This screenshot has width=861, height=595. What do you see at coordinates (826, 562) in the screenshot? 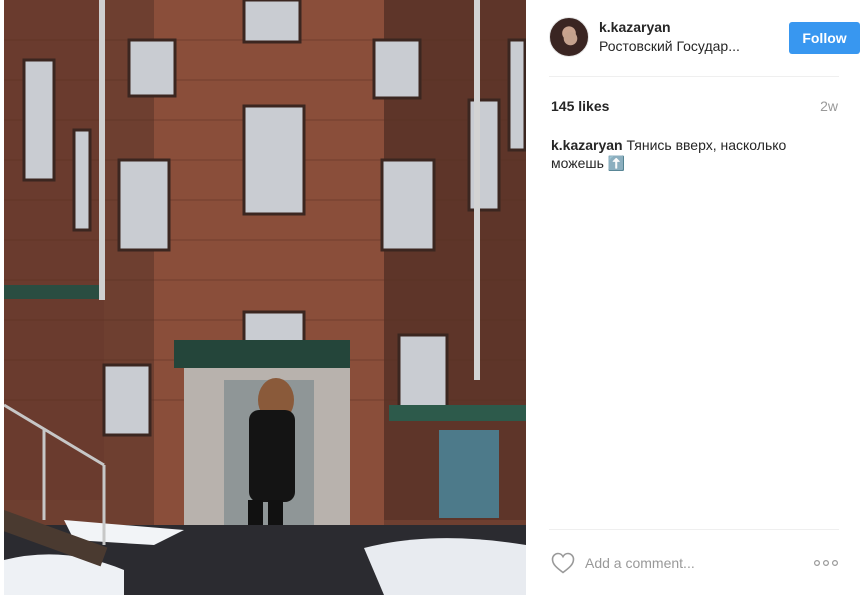
I see `more-options-icon` at bounding box center [826, 562].